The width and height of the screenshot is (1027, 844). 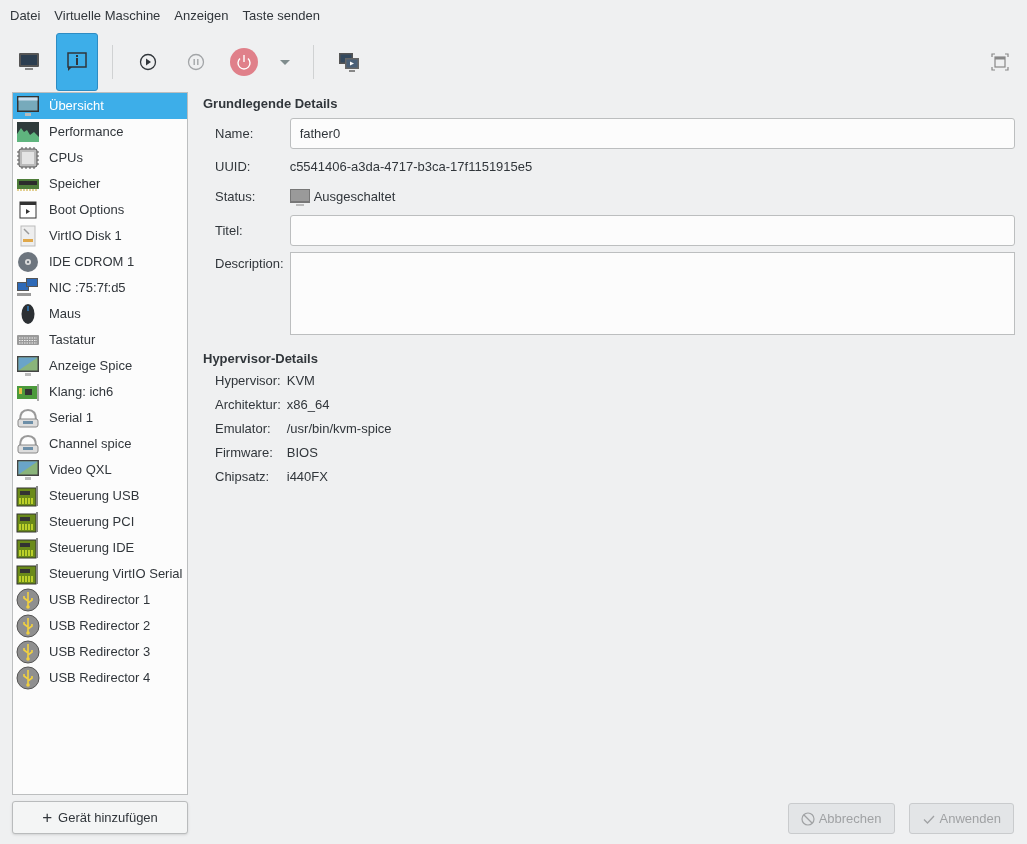 I want to click on device-list-item: NIC :75:7f:d5, so click(x=100, y=288).